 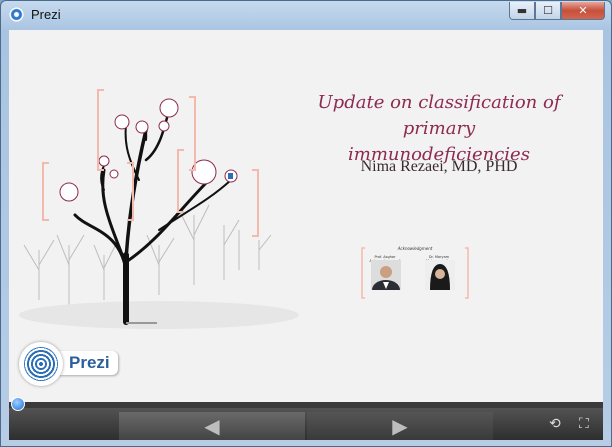 What do you see at coordinates (41, 364) in the screenshot?
I see `prezi-logo-icon` at bounding box center [41, 364].